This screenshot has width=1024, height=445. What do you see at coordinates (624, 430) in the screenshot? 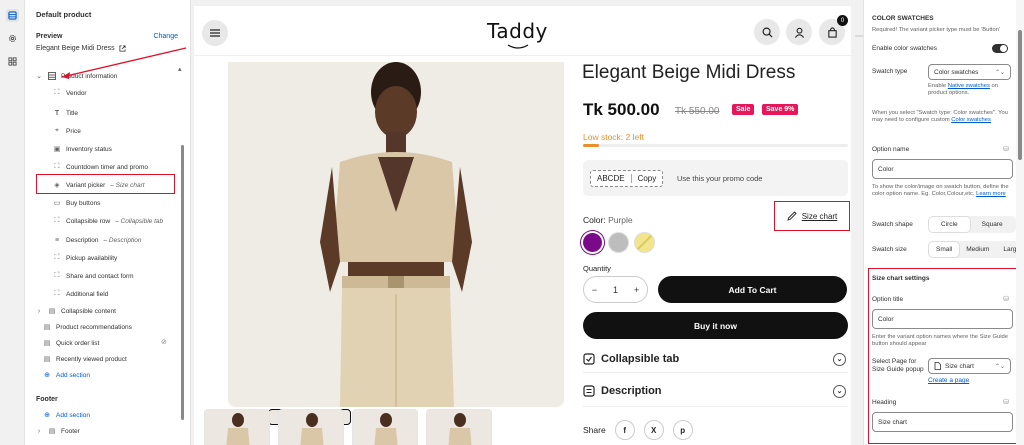
I see `facebook-icon: f` at bounding box center [624, 430].